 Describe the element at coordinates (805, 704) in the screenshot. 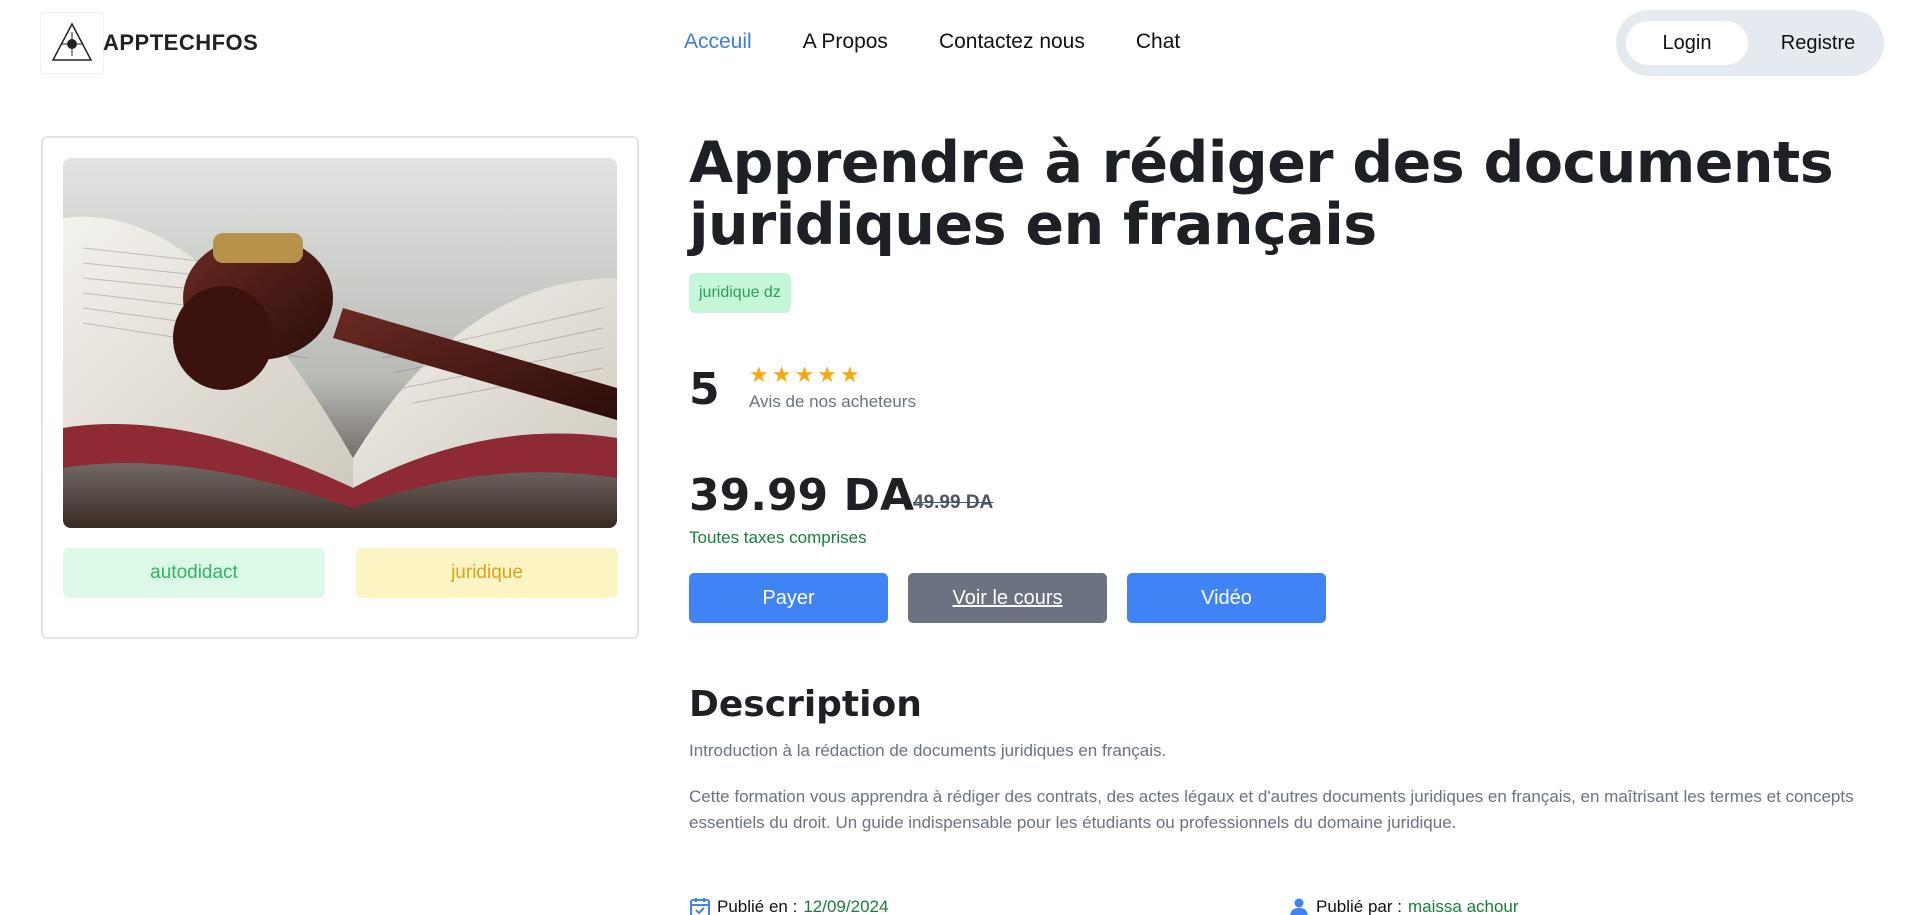

I see `description-heading: Description` at that location.